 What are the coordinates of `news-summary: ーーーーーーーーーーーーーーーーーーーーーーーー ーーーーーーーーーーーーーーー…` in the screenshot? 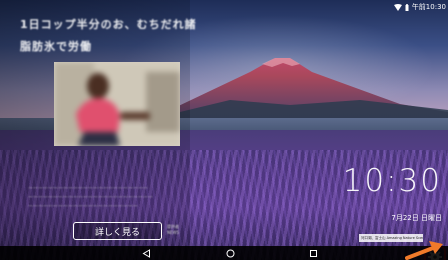 It's located at (115, 198).